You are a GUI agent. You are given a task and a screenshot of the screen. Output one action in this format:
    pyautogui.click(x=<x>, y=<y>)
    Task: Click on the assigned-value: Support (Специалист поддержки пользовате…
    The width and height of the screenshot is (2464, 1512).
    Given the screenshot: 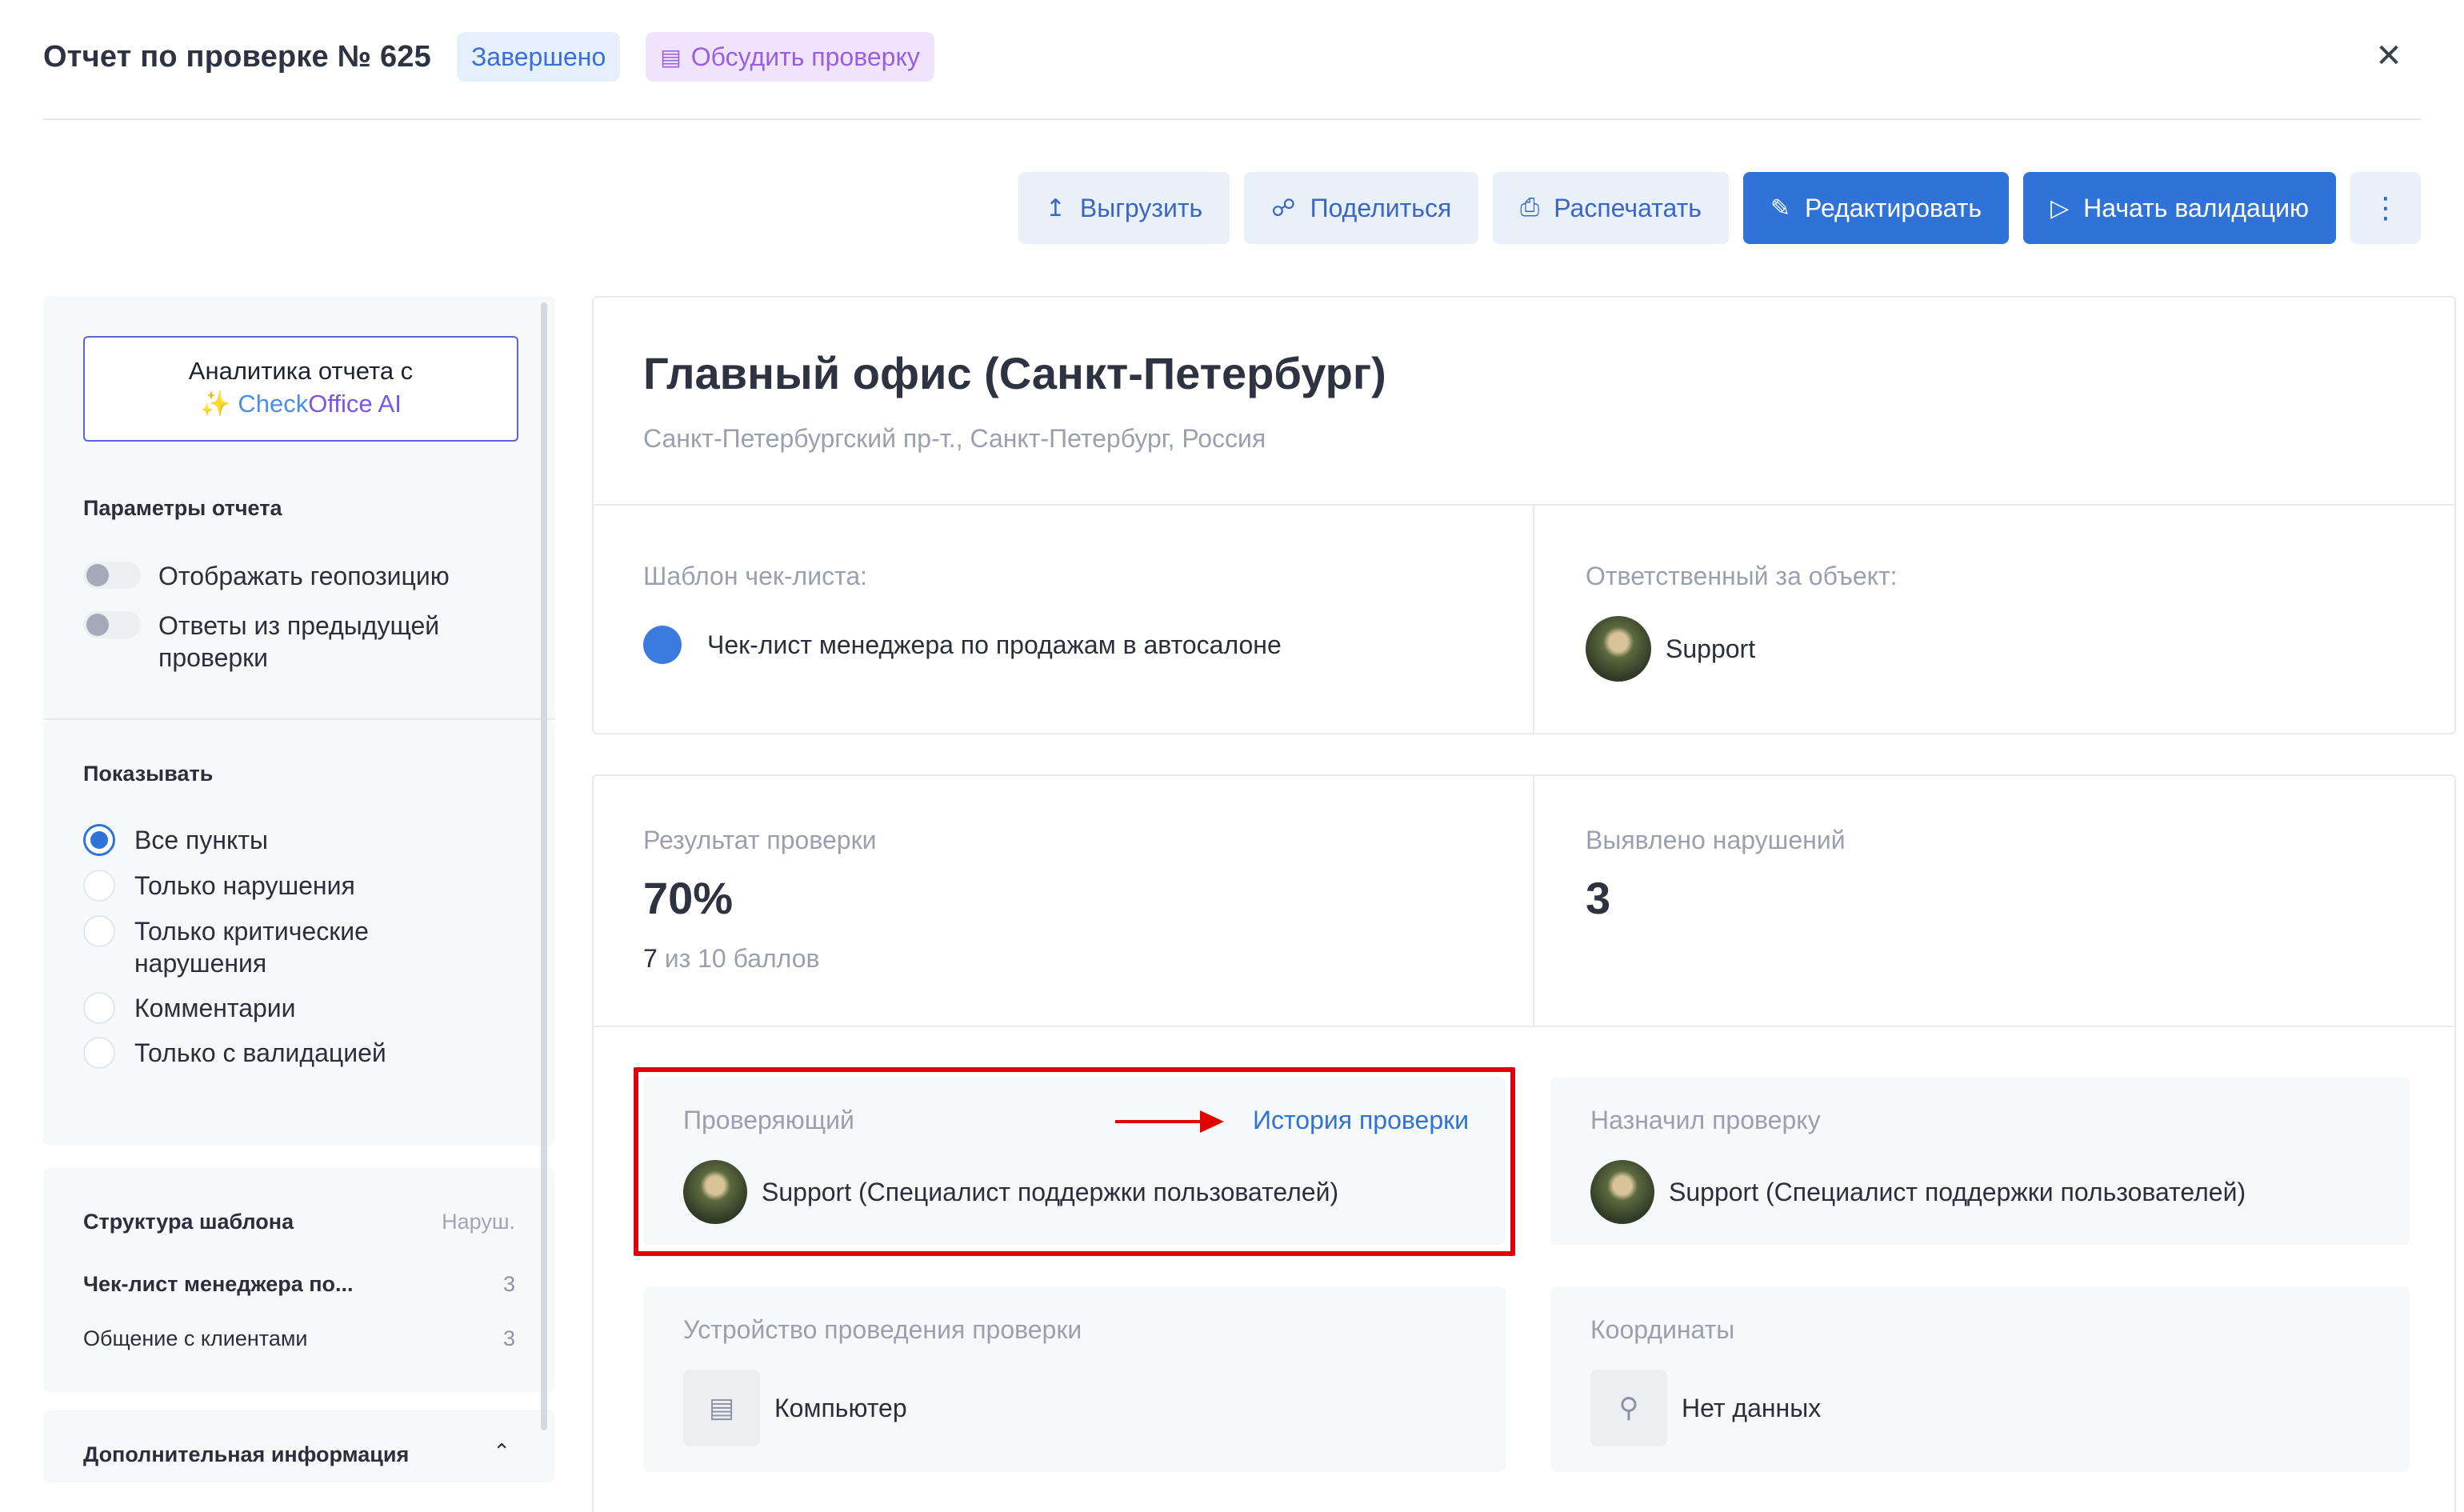 What is the action you would take?
    pyautogui.click(x=1918, y=1192)
    